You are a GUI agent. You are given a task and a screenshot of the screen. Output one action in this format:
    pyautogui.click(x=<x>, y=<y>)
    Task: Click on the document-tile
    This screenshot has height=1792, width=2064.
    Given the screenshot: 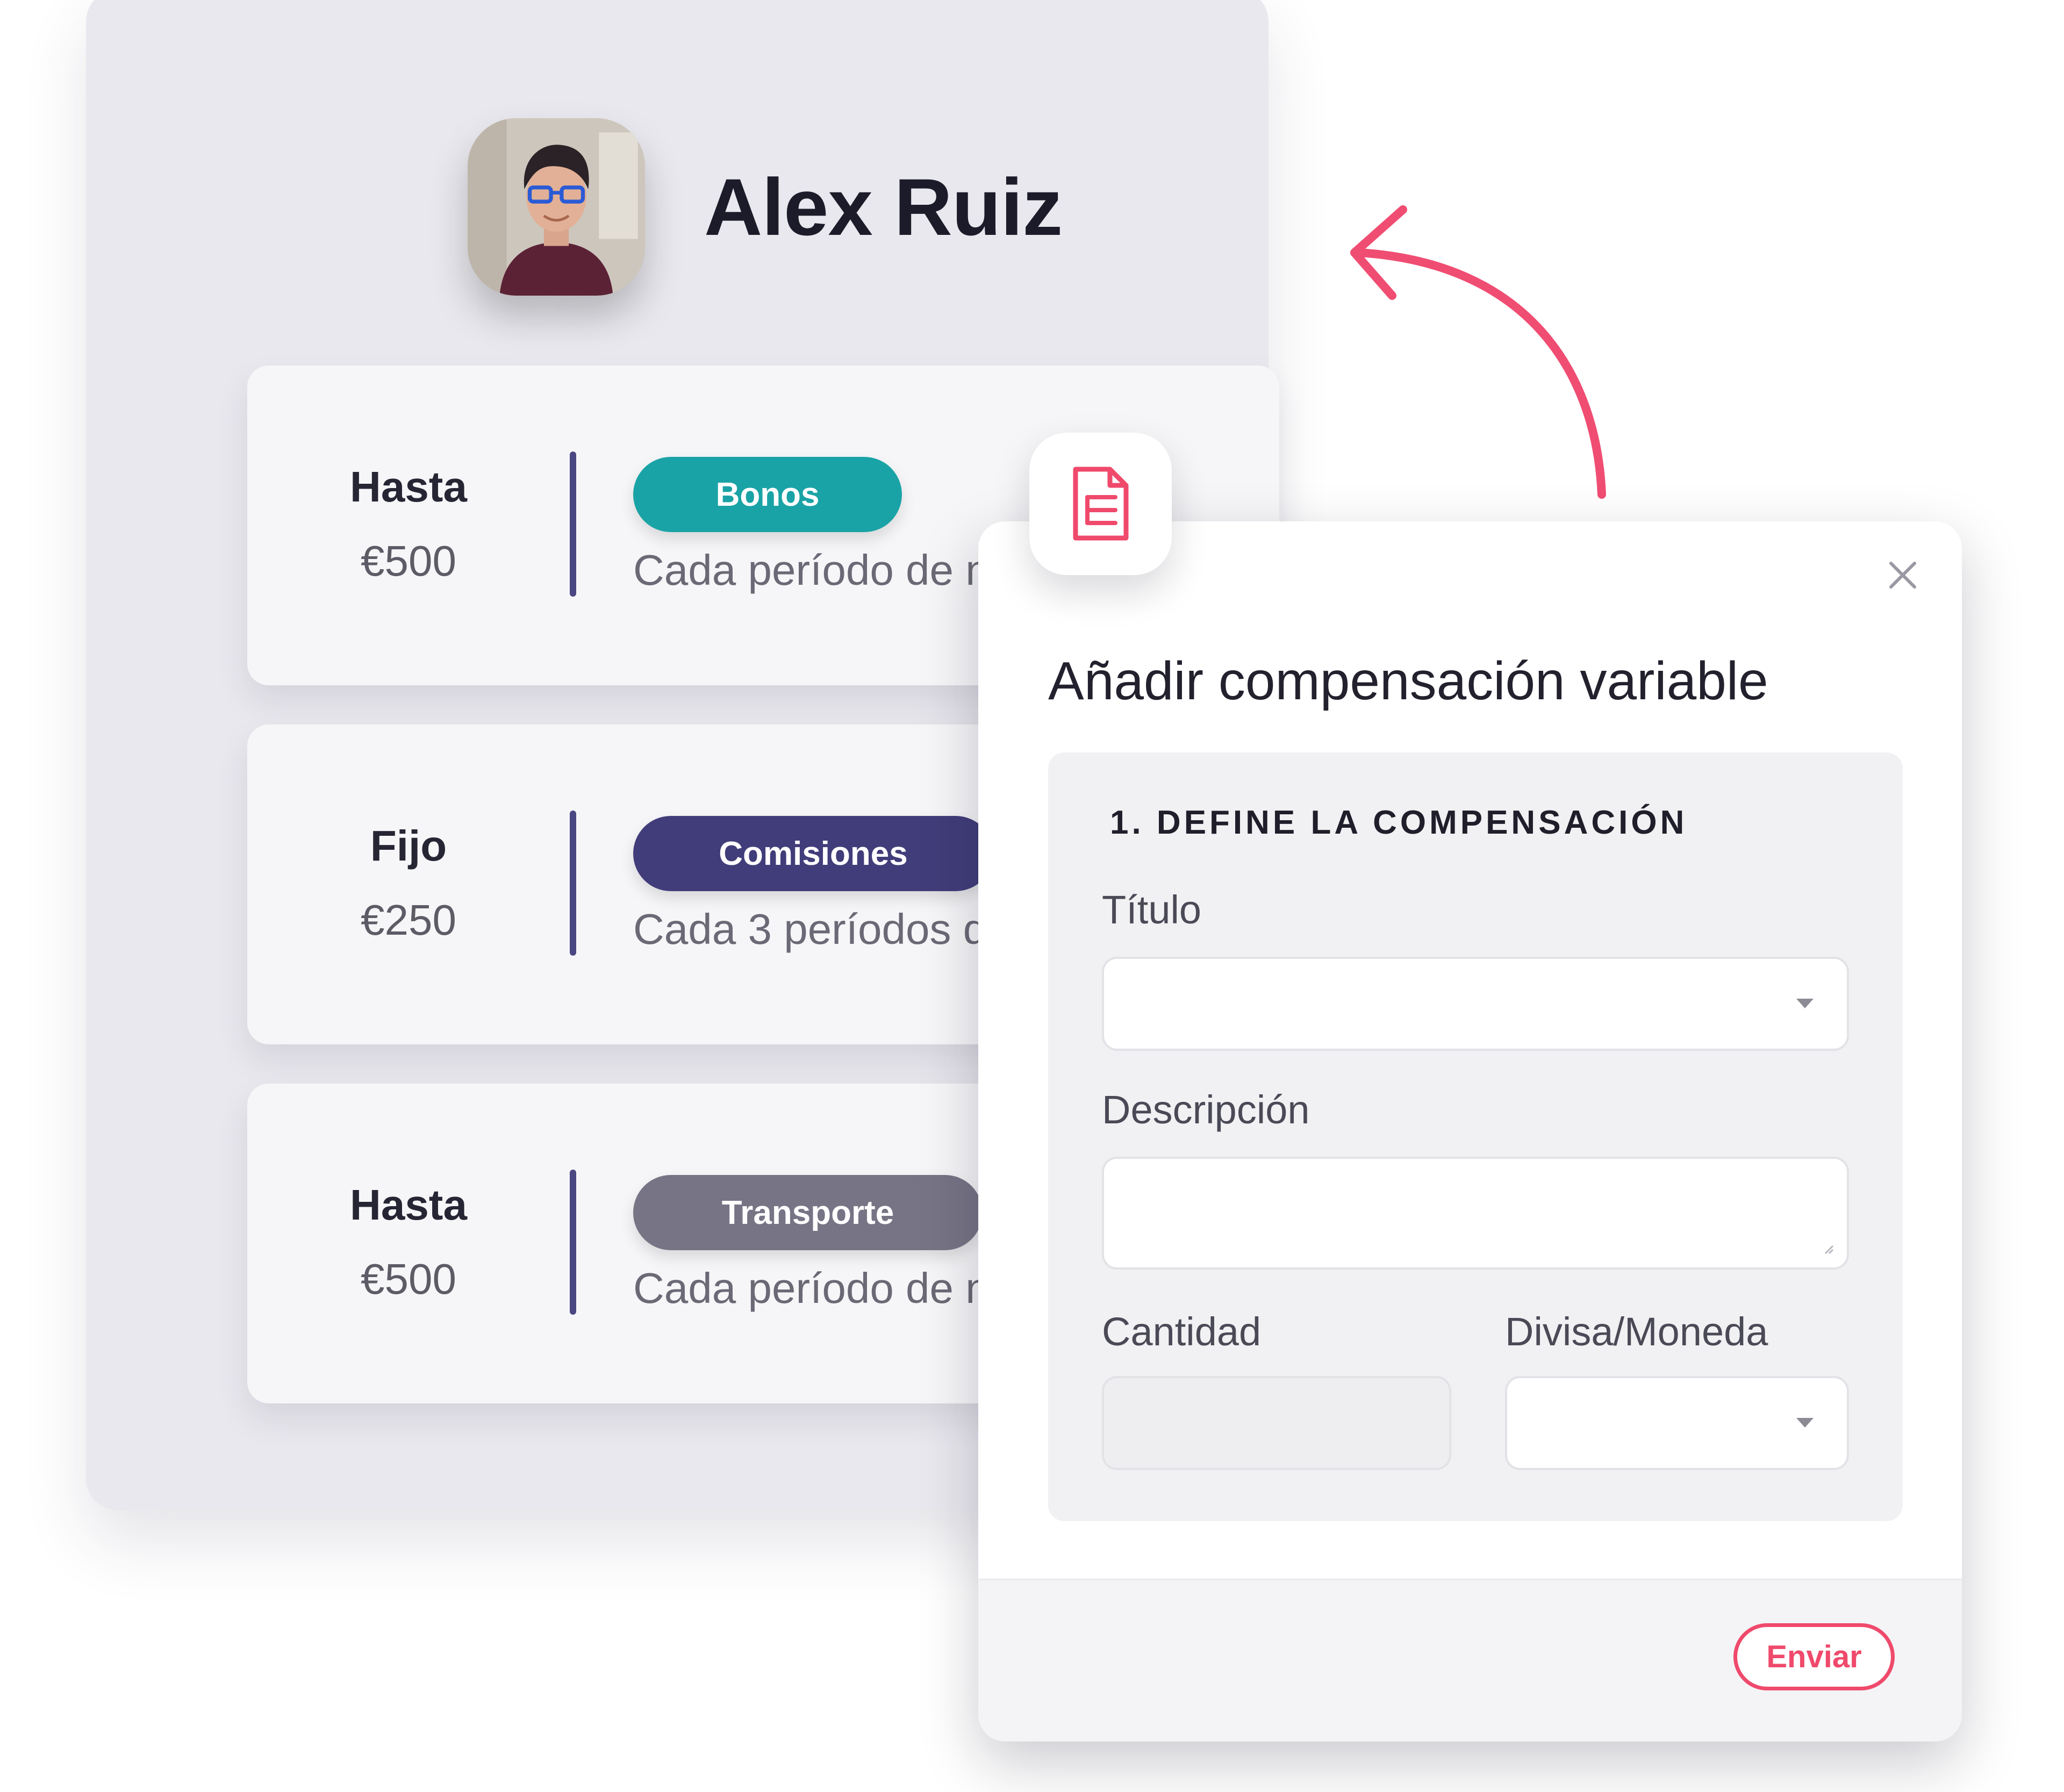 What is the action you would take?
    pyautogui.click(x=1100, y=504)
    